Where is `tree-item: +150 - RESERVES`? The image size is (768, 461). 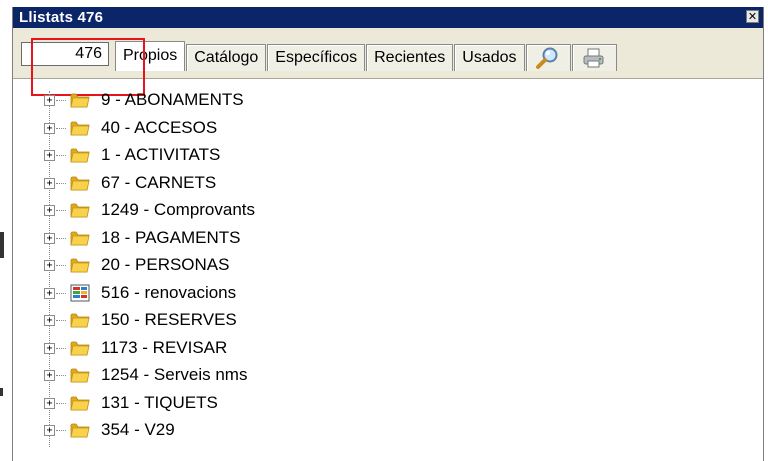 tree-item: +150 - RESERVES is located at coordinates (327, 321).